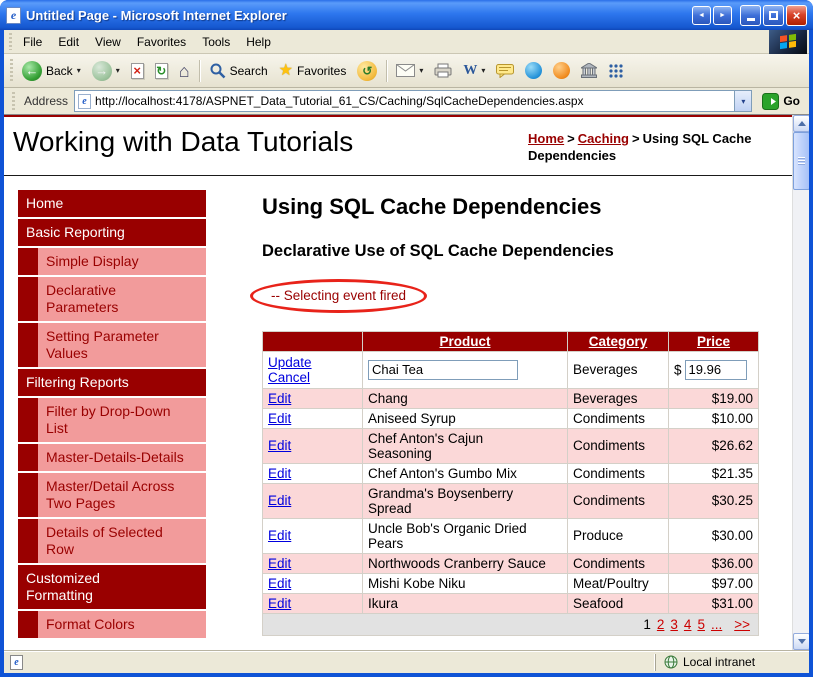 The width and height of the screenshot is (813, 677). I want to click on menu-favorites: Favorites, so click(161, 42).